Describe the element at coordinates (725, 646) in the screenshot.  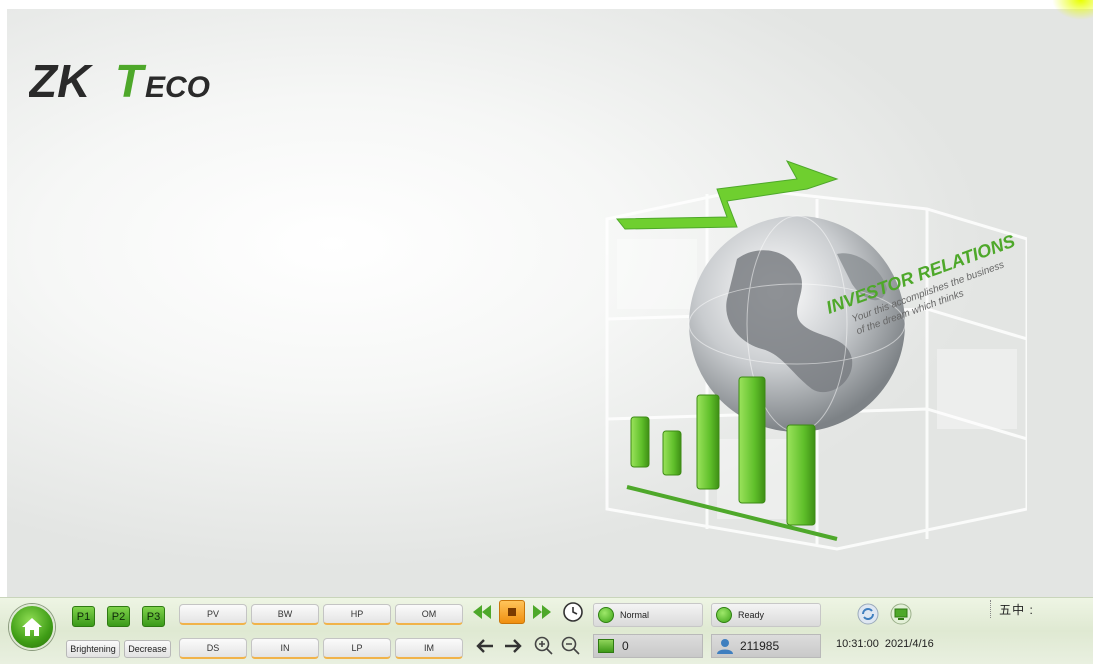
I see `user-icon` at that location.